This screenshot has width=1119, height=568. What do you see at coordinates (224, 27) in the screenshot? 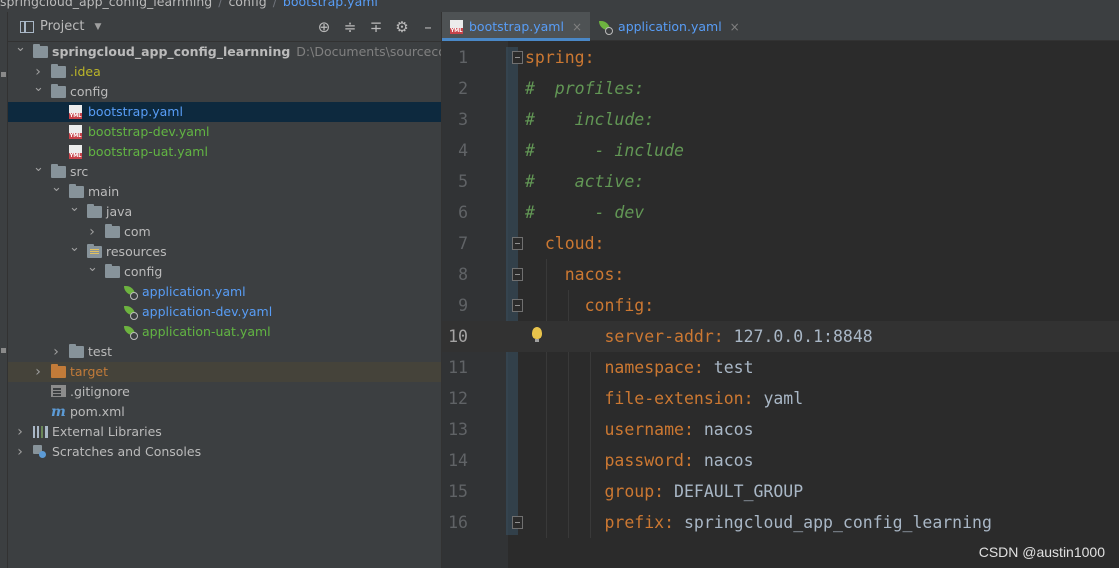
I see `project-header: Project ▼ ⊕ ≑ ∓ ⚙ –` at bounding box center [224, 27].